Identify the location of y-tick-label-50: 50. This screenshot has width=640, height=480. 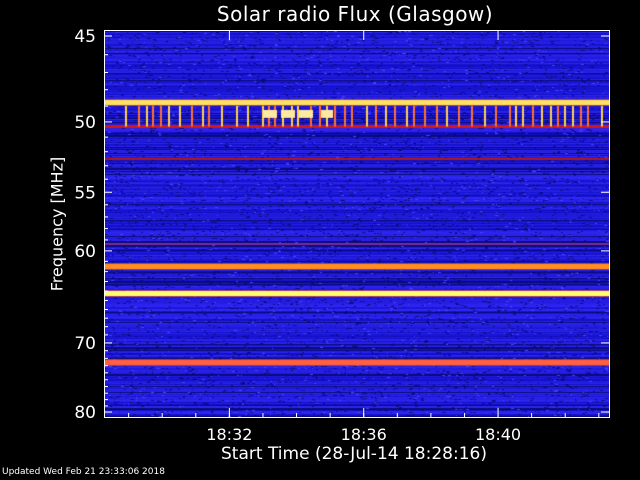
(85, 123).